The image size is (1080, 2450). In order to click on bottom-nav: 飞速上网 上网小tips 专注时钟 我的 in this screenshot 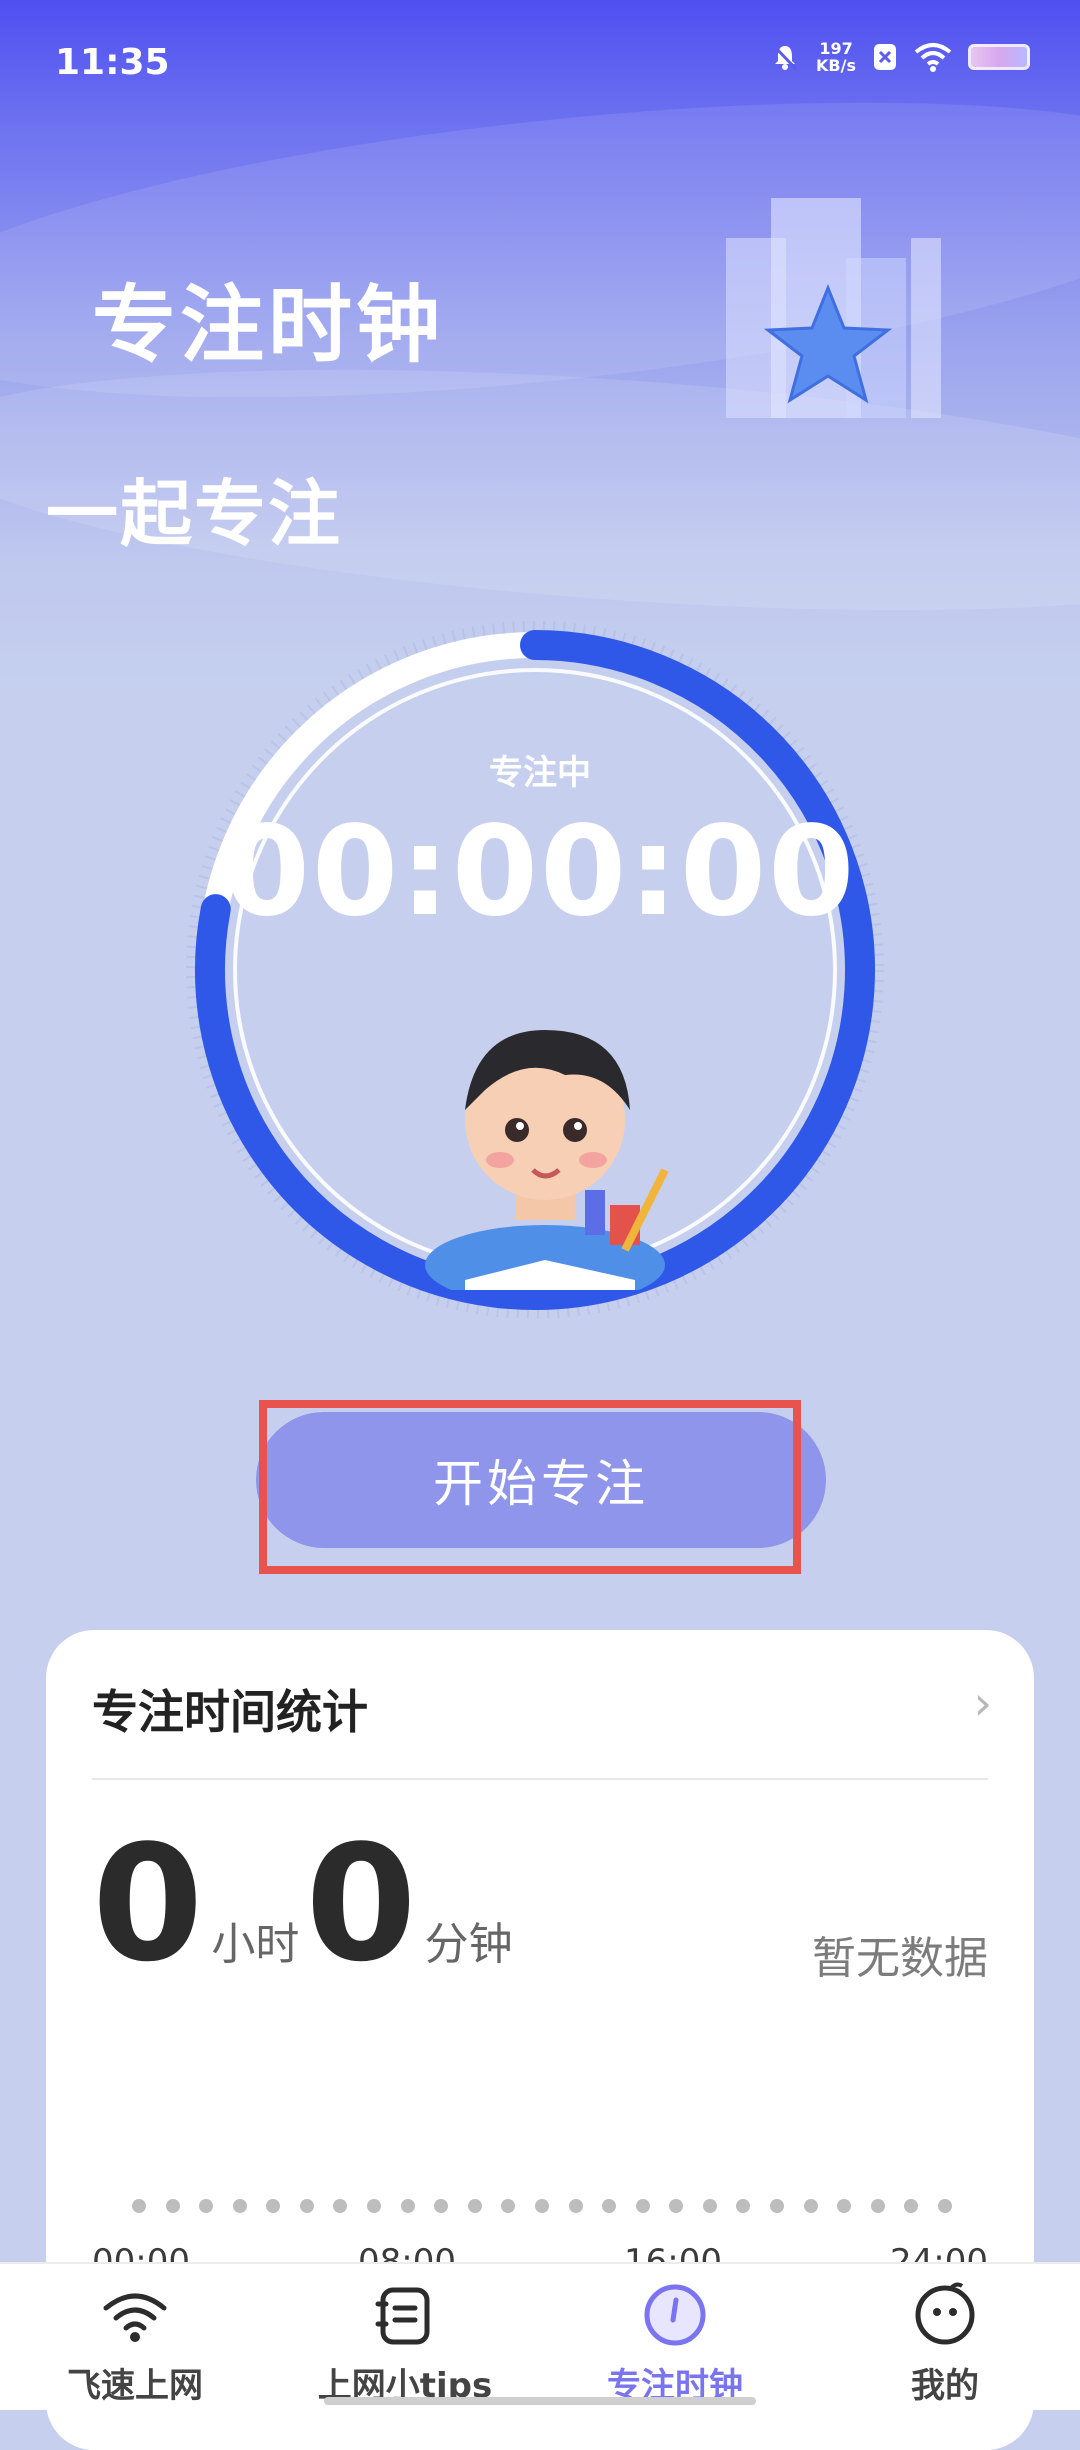, I will do `click(540, 2336)`.